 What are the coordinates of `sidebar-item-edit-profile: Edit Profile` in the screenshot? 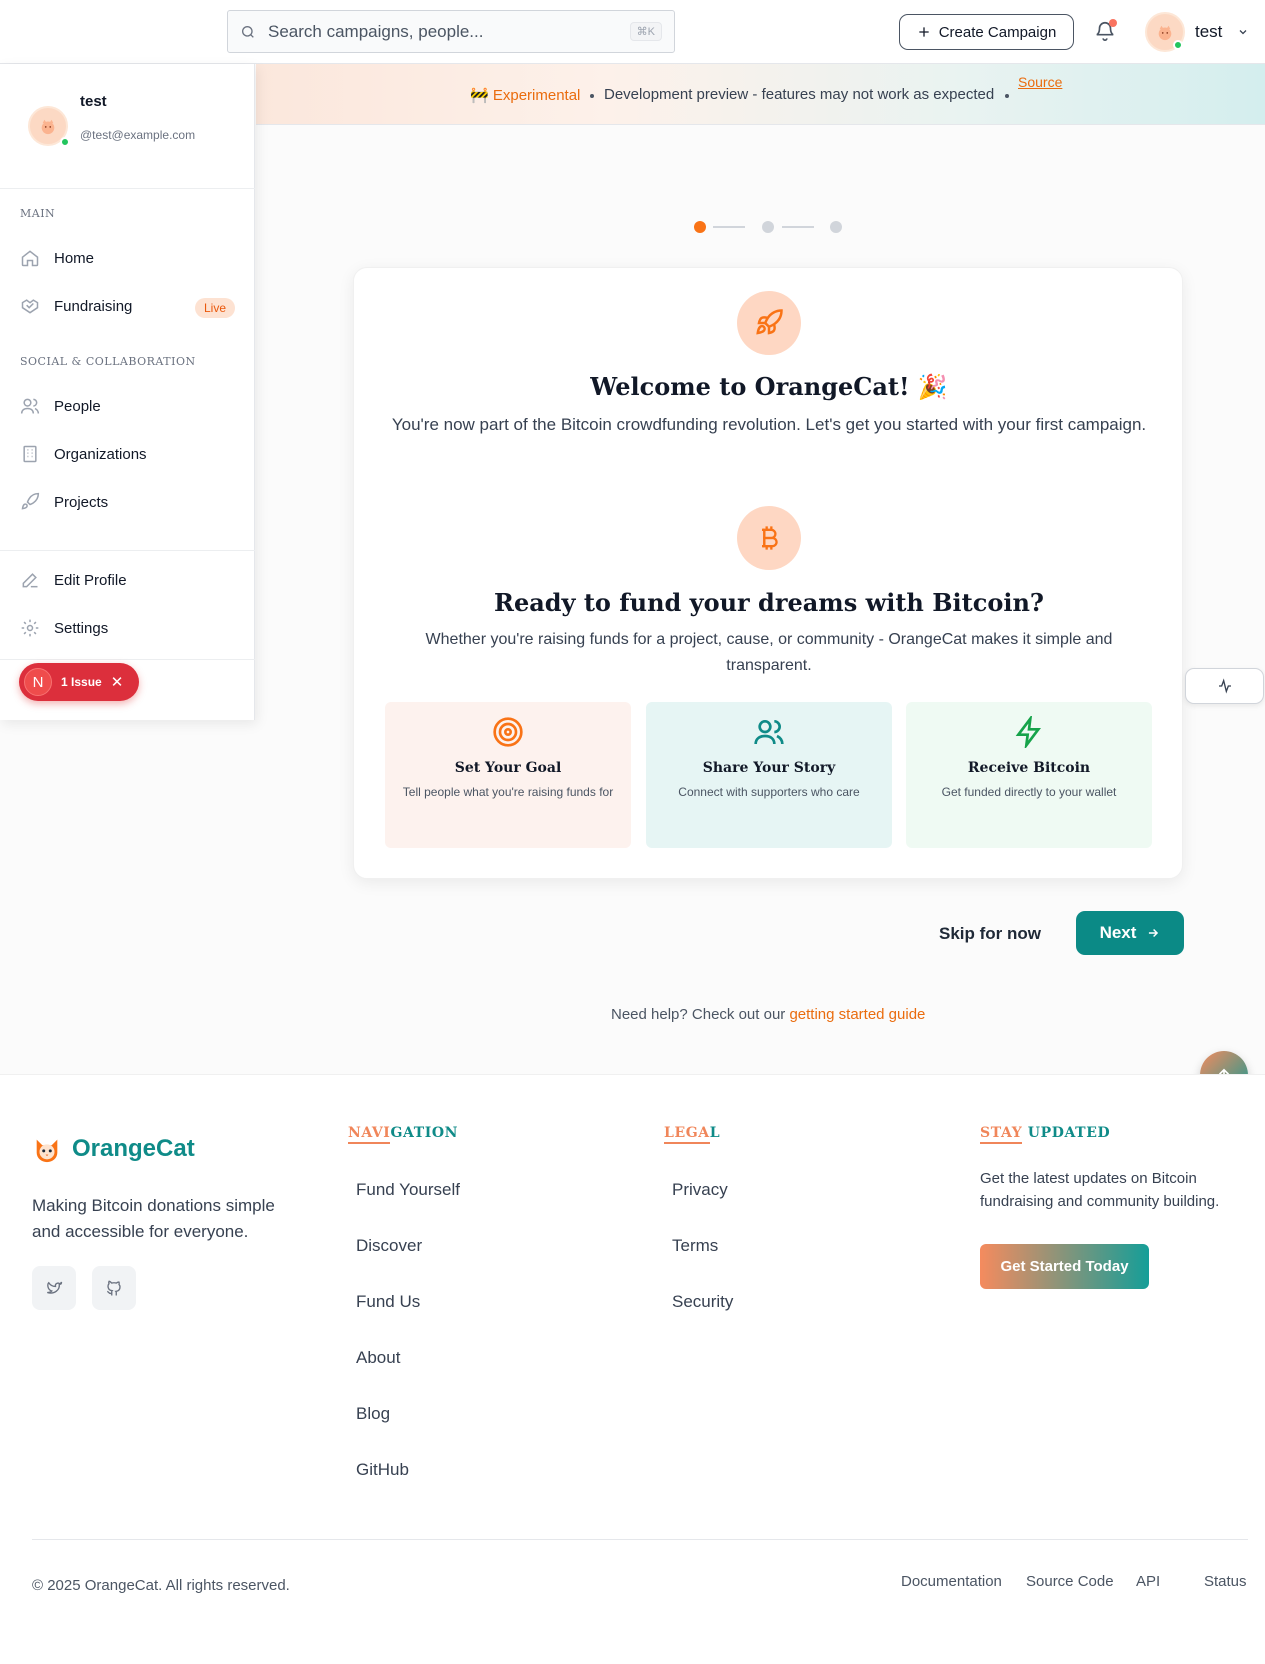 It's located at (130, 580).